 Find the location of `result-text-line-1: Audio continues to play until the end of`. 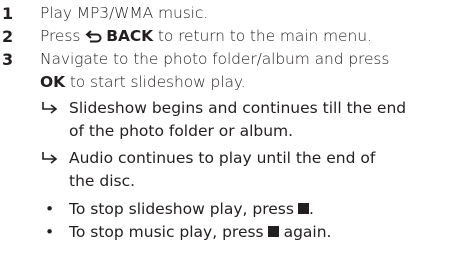

result-text-line-1: Audio continues to play until the end of is located at coordinates (222, 158).